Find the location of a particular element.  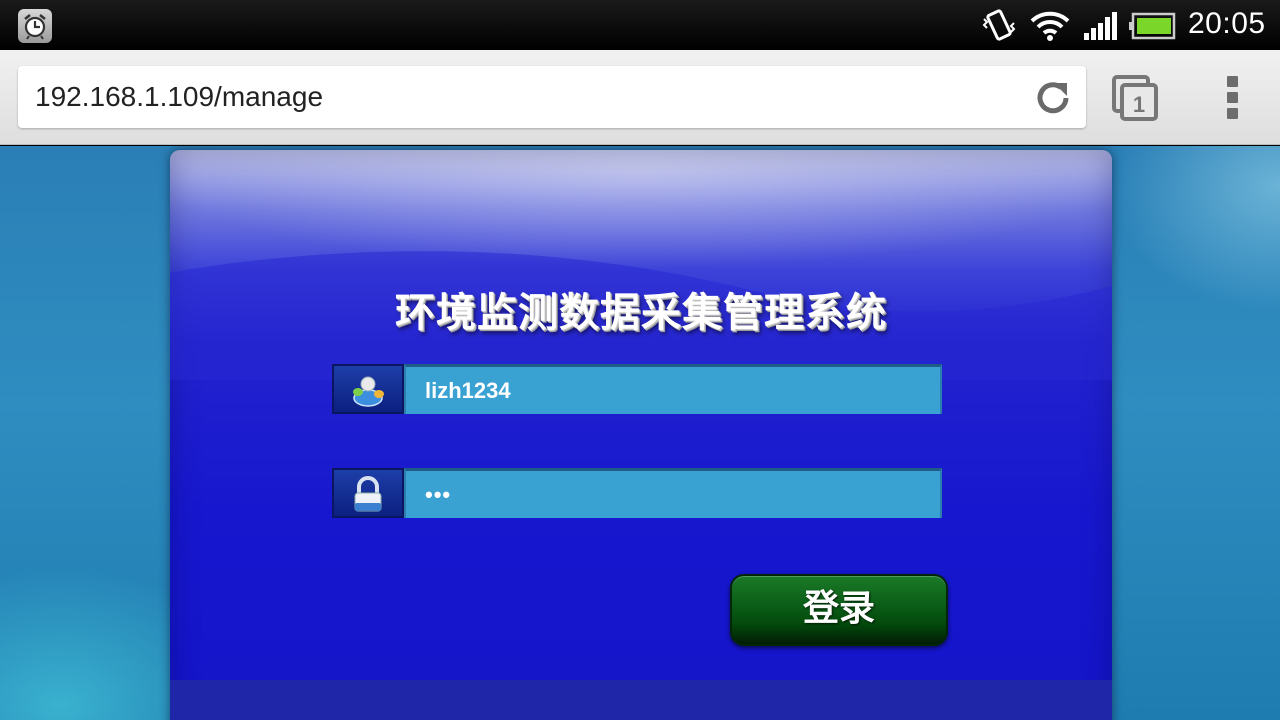

tabs-icon: 1 is located at coordinates (1136, 98).